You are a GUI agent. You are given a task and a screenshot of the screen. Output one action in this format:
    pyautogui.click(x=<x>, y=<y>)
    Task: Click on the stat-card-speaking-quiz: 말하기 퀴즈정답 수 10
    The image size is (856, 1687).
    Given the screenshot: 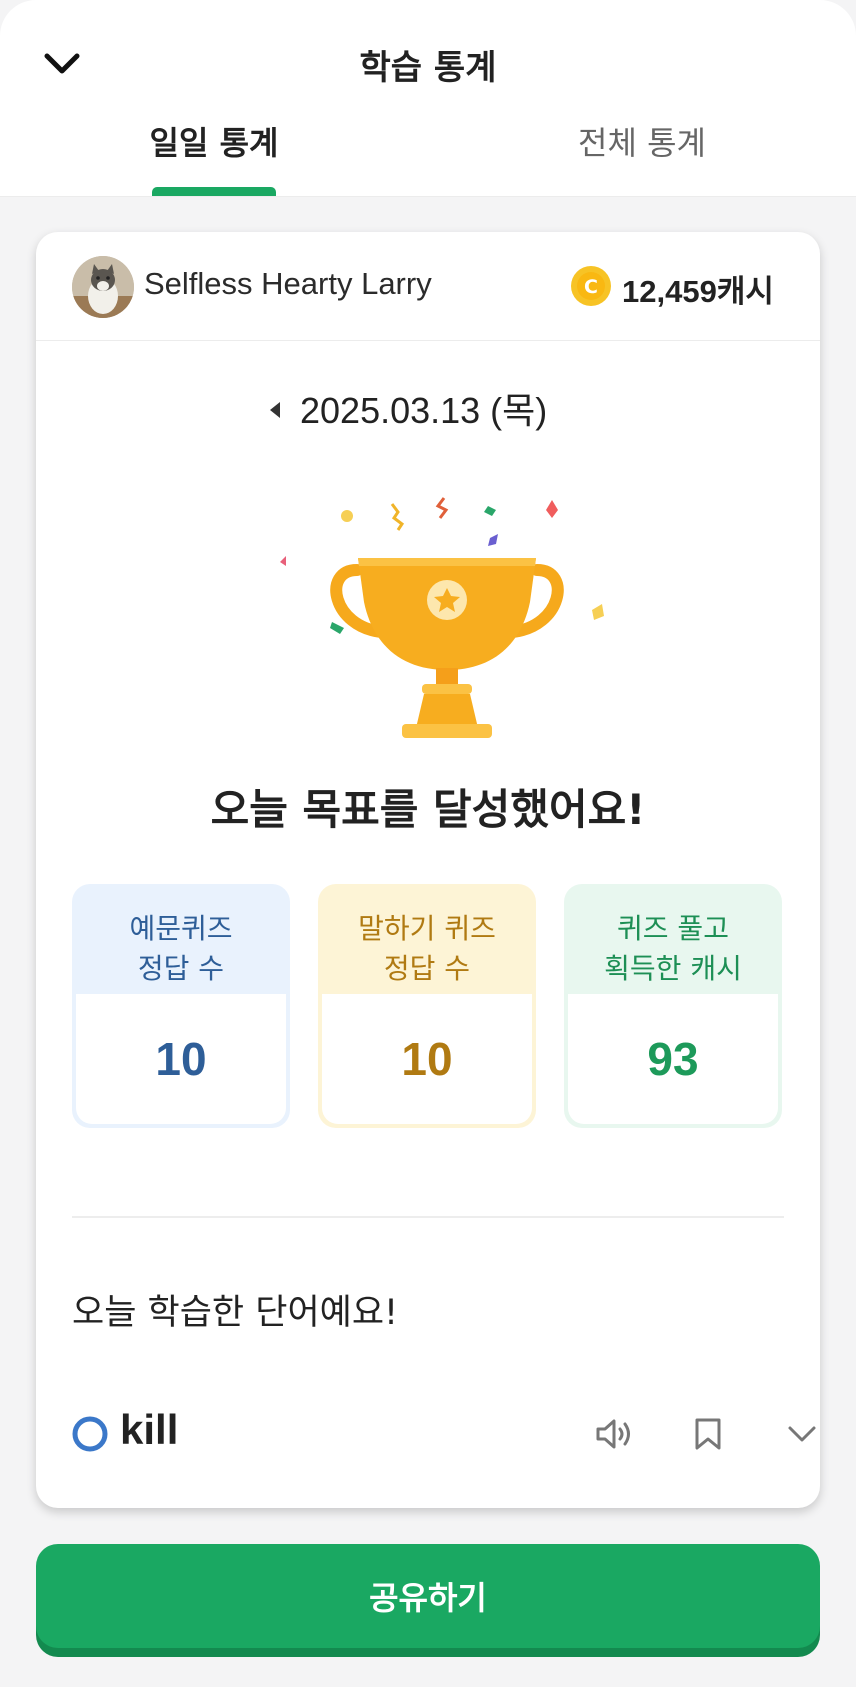 What is the action you would take?
    pyautogui.click(x=427, y=1006)
    